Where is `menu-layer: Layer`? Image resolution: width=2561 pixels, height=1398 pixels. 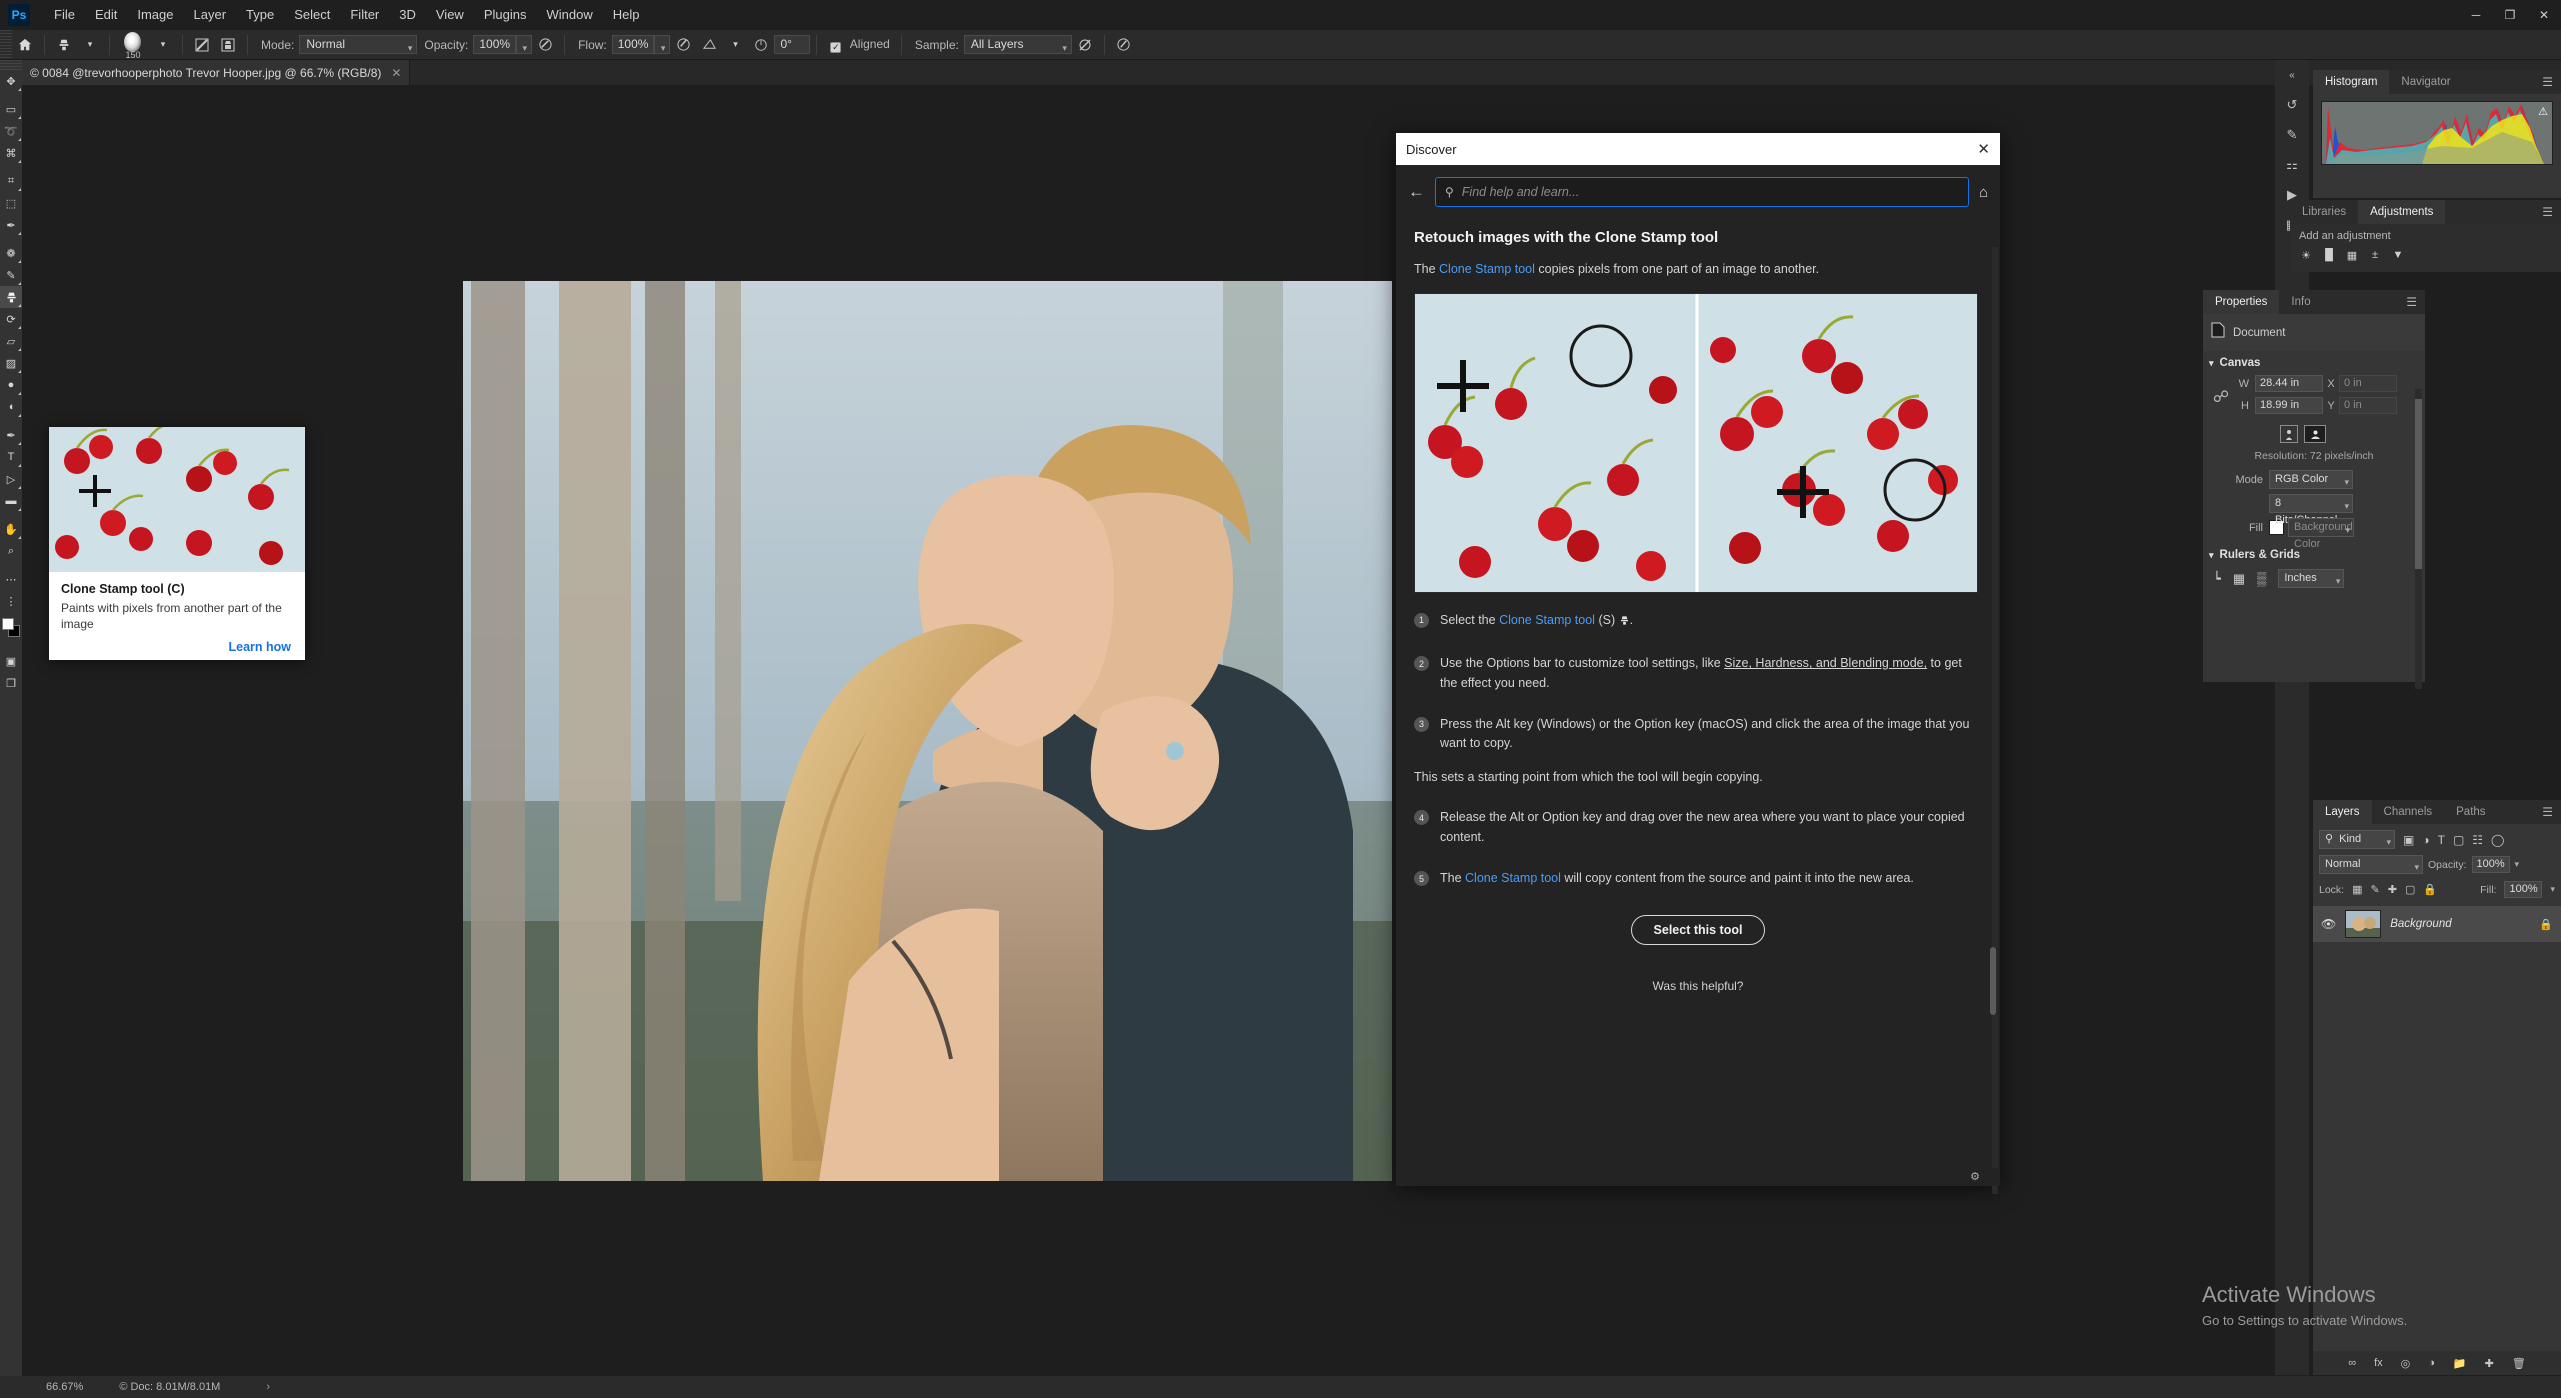 menu-layer: Layer is located at coordinates (210, 15).